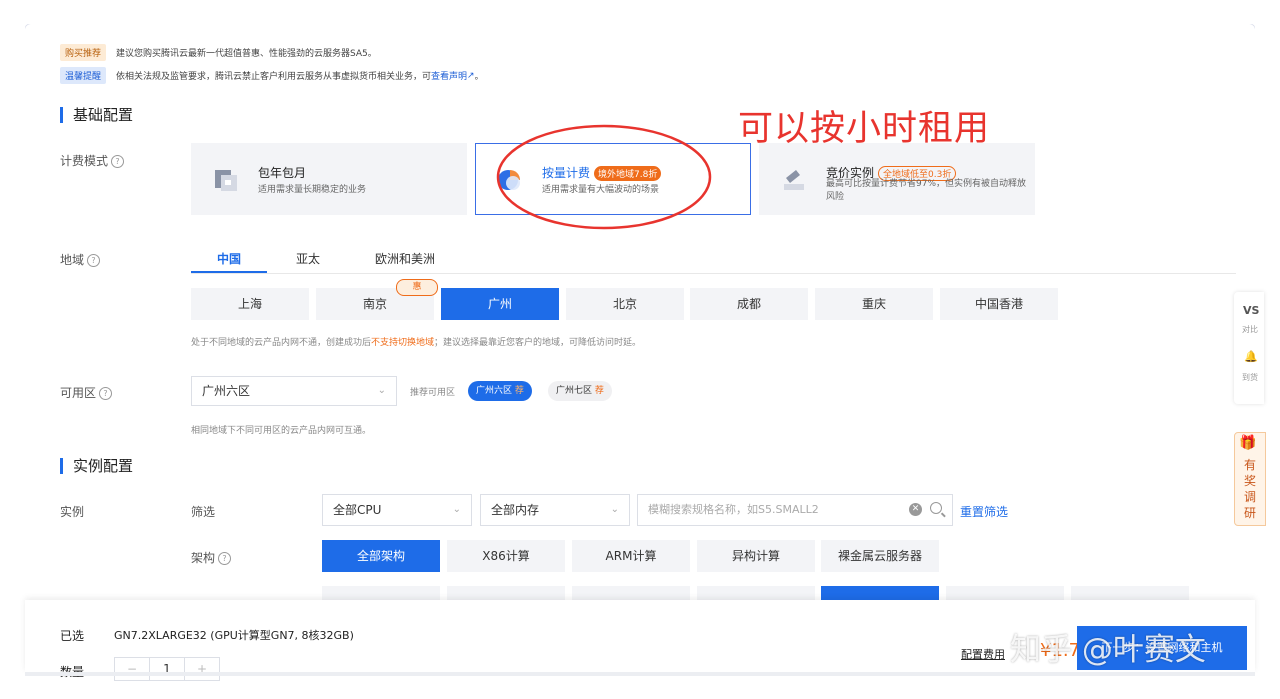 Image resolution: width=1280 pixels, height=699 pixels. What do you see at coordinates (713, 273) in the screenshot?
I see `tab-divider` at bounding box center [713, 273].